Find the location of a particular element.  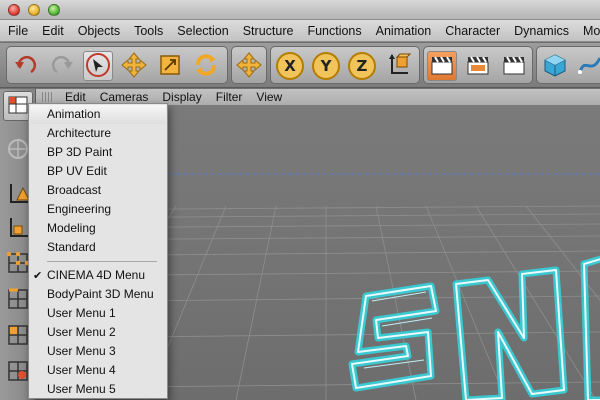

z-axis-icon: Z is located at coordinates (362, 66).